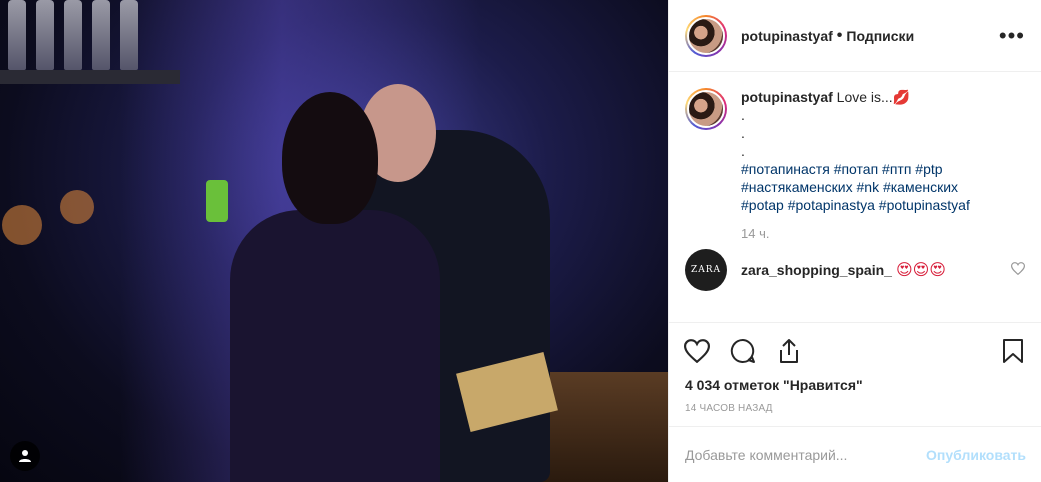 The height and width of the screenshot is (482, 1041). Describe the element at coordinates (743, 351) in the screenshot. I see `comment-icon` at that location.